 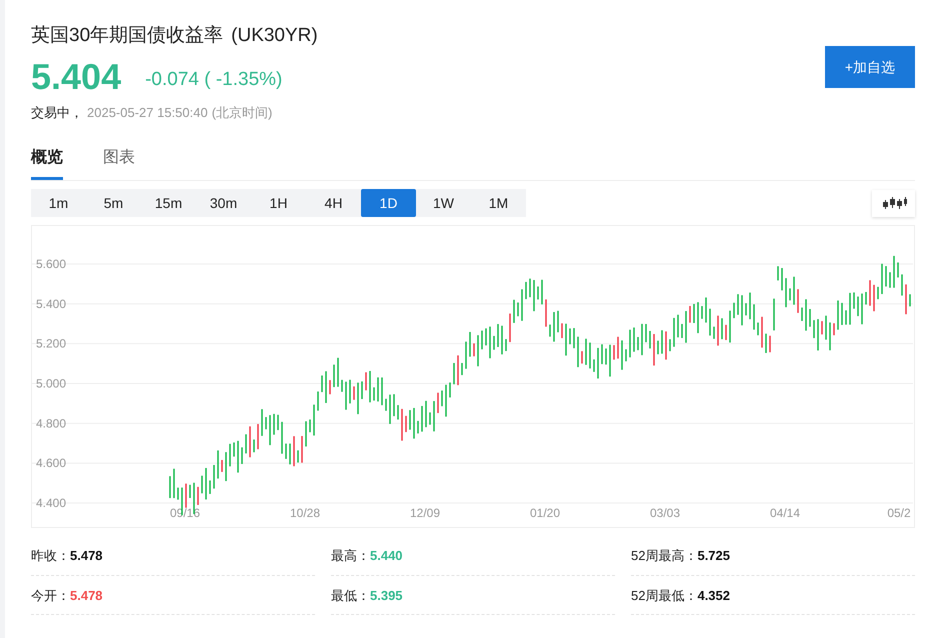 What do you see at coordinates (51, 264) in the screenshot?
I see `y-axis-label: 5.600` at bounding box center [51, 264].